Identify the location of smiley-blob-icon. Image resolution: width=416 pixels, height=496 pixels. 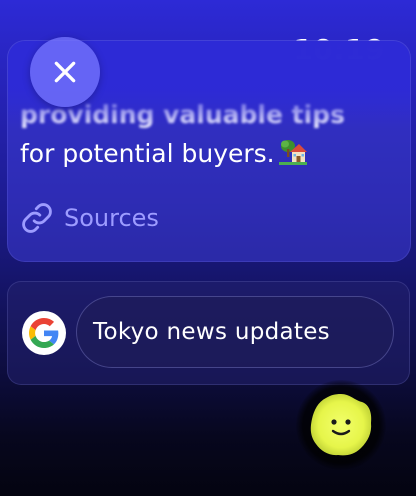
(341, 425).